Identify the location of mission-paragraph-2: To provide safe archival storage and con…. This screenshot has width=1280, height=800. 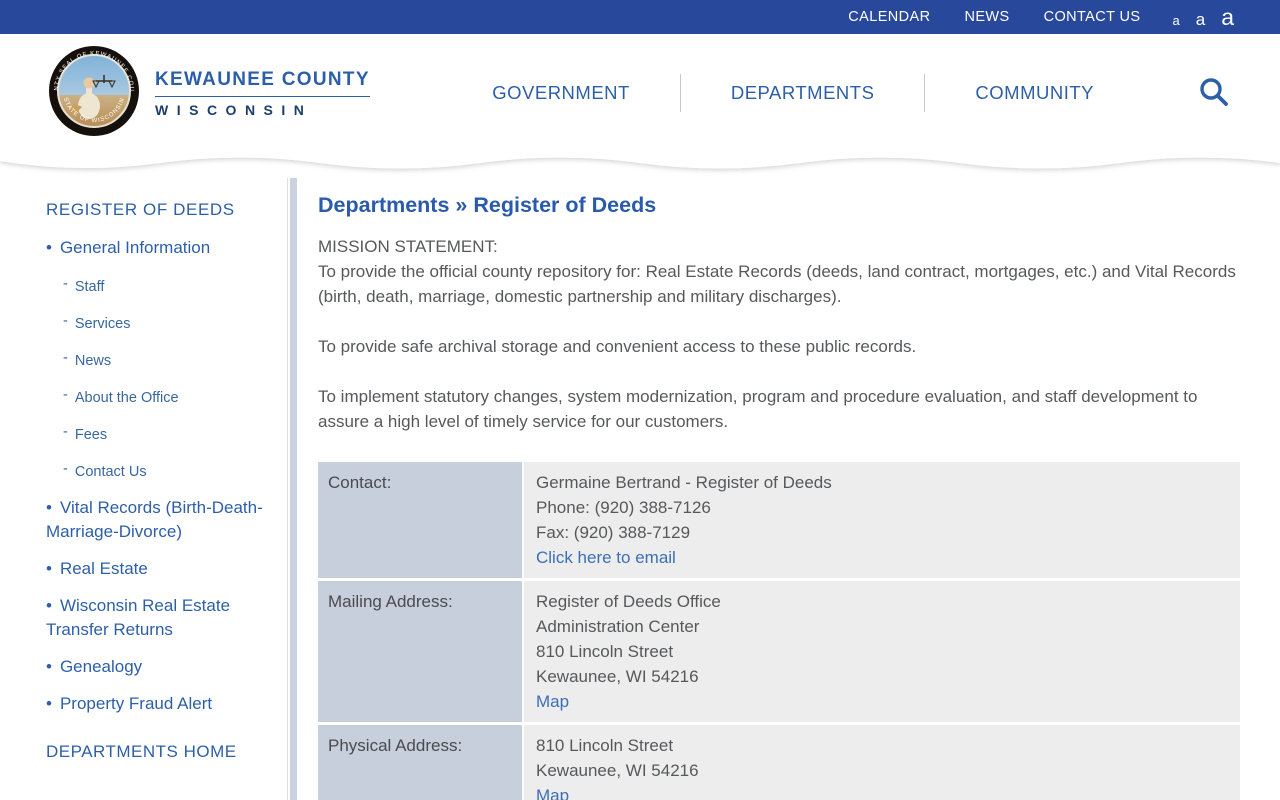
(617, 346).